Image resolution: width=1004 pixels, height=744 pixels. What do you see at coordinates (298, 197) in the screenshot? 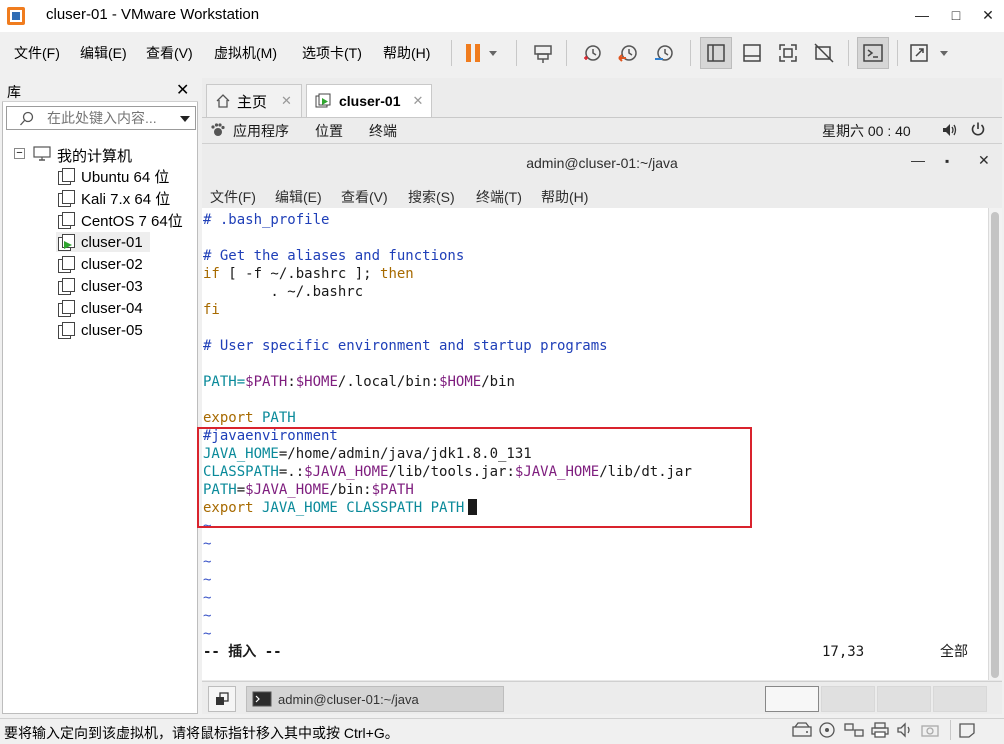
I see `terminal-menu-edit: 编辑(E)` at bounding box center [298, 197].